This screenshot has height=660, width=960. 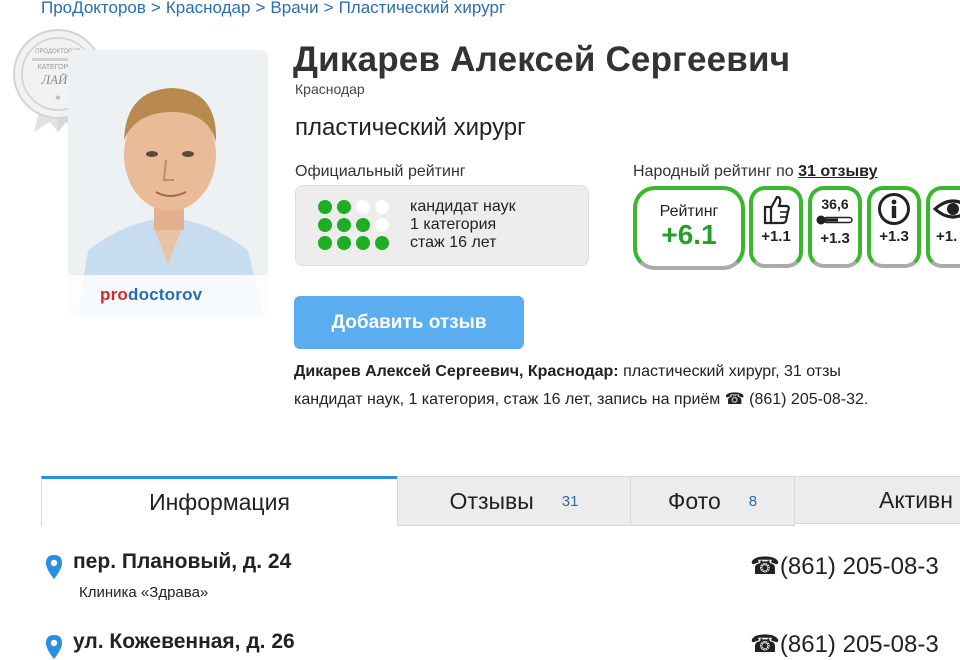 What do you see at coordinates (422, 8) in the screenshot?
I see `breadcrumb-item-plastic-surgeon: Пластический хирург` at bounding box center [422, 8].